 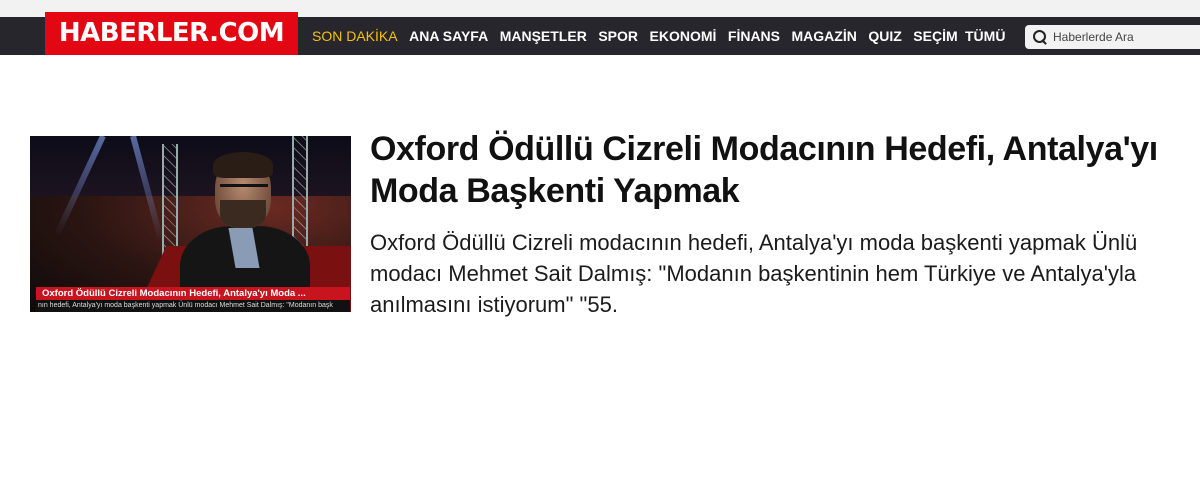 What do you see at coordinates (754, 36) in the screenshot?
I see `nav-item-finans: FİNANS` at bounding box center [754, 36].